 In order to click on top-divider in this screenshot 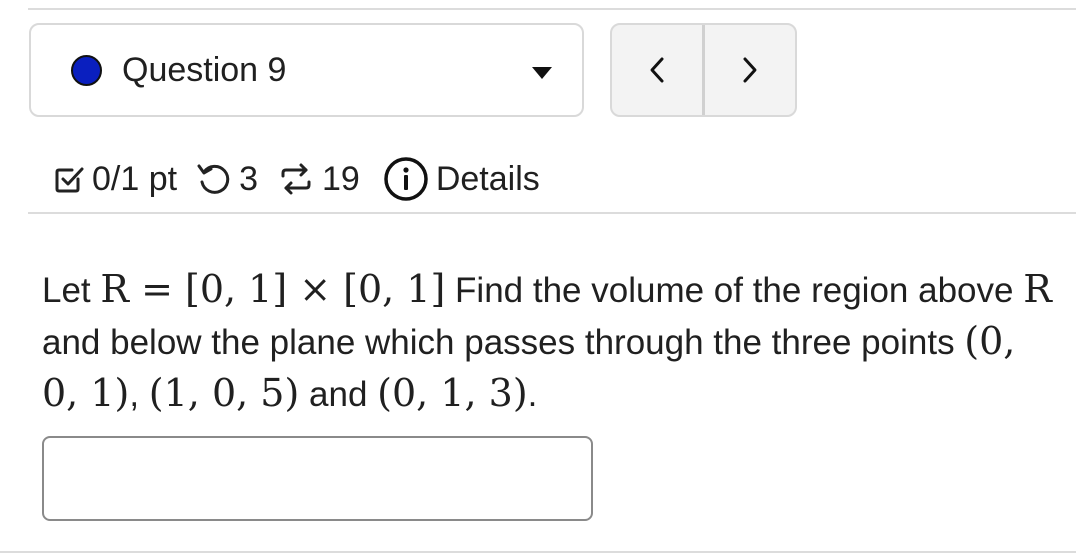, I will do `click(552, 9)`.